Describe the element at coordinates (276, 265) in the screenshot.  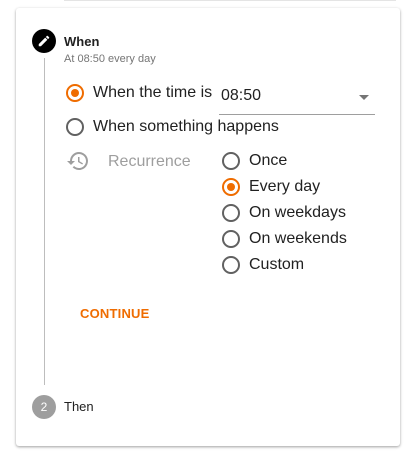
I see `radio-recurrence-custom-label: Custom` at that location.